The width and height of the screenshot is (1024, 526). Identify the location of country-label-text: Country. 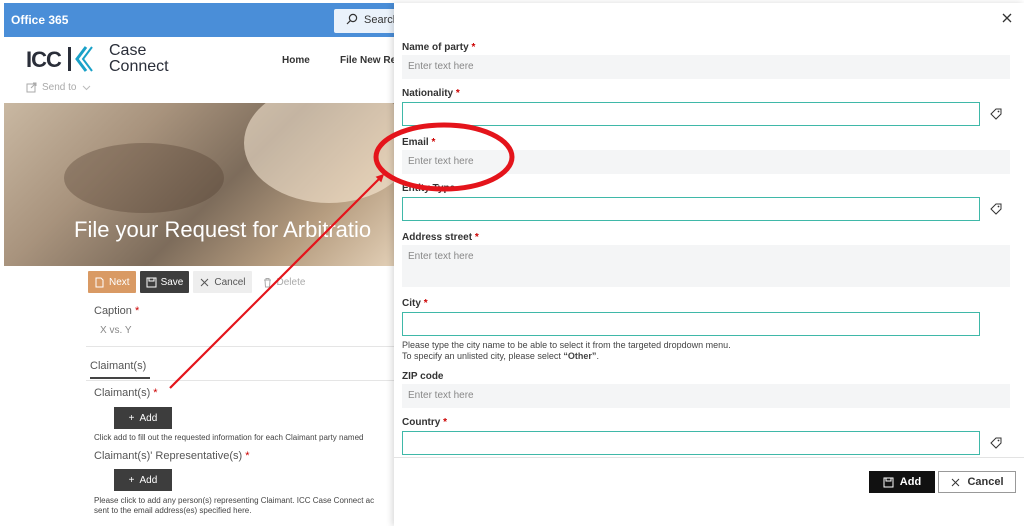
(421, 422).